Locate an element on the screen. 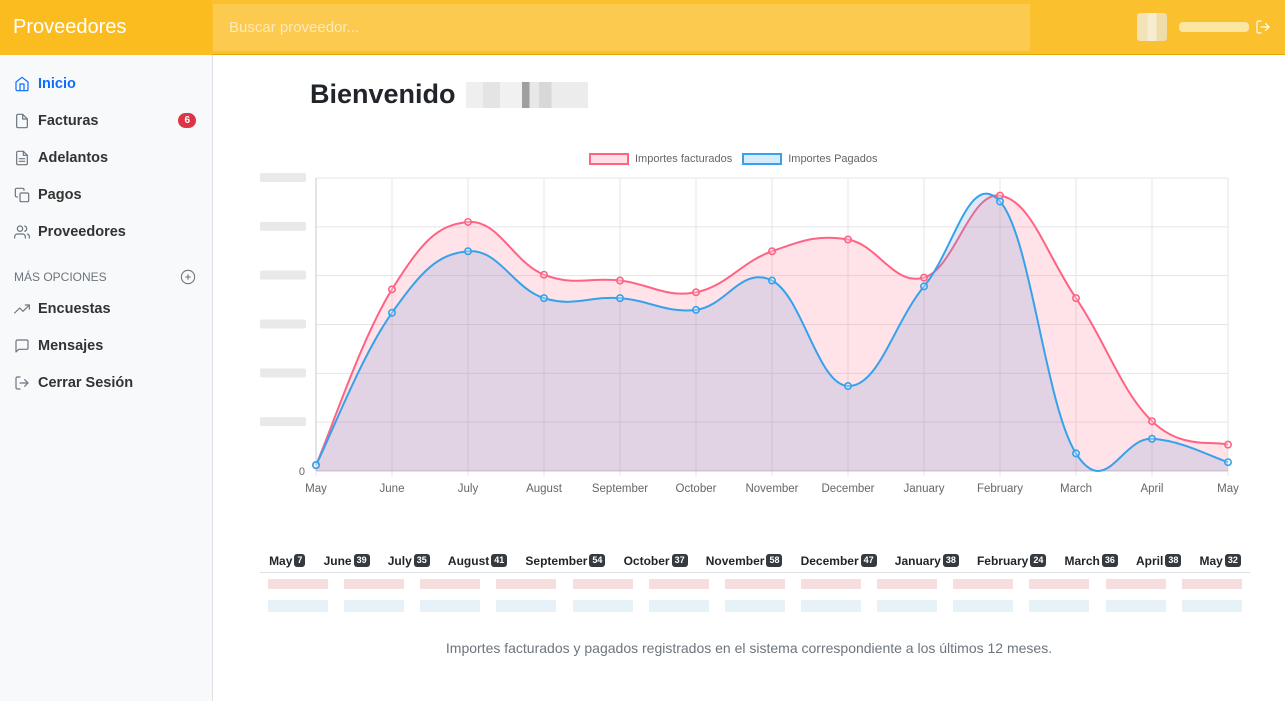 This screenshot has width=1285, height=701. sidebar-item-facturas: Facturas 6 is located at coordinates (106, 120).